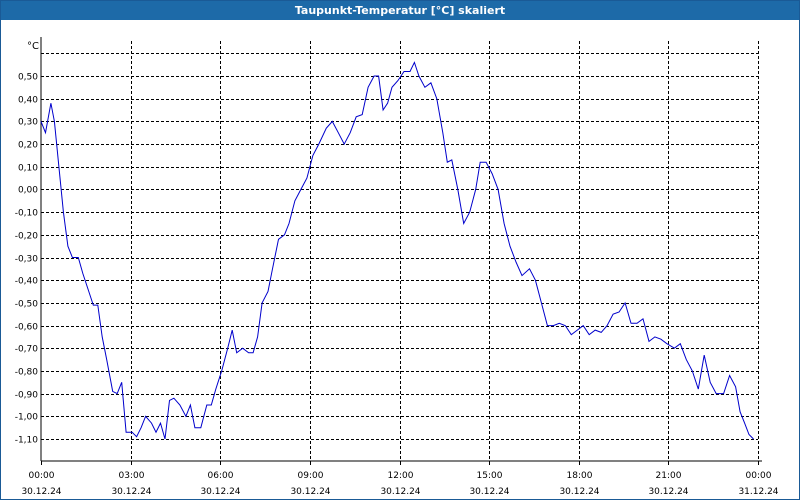 The width and height of the screenshot is (800, 501). What do you see at coordinates (27, 237) in the screenshot?
I see `y-tick-label: -0,20` at bounding box center [27, 237].